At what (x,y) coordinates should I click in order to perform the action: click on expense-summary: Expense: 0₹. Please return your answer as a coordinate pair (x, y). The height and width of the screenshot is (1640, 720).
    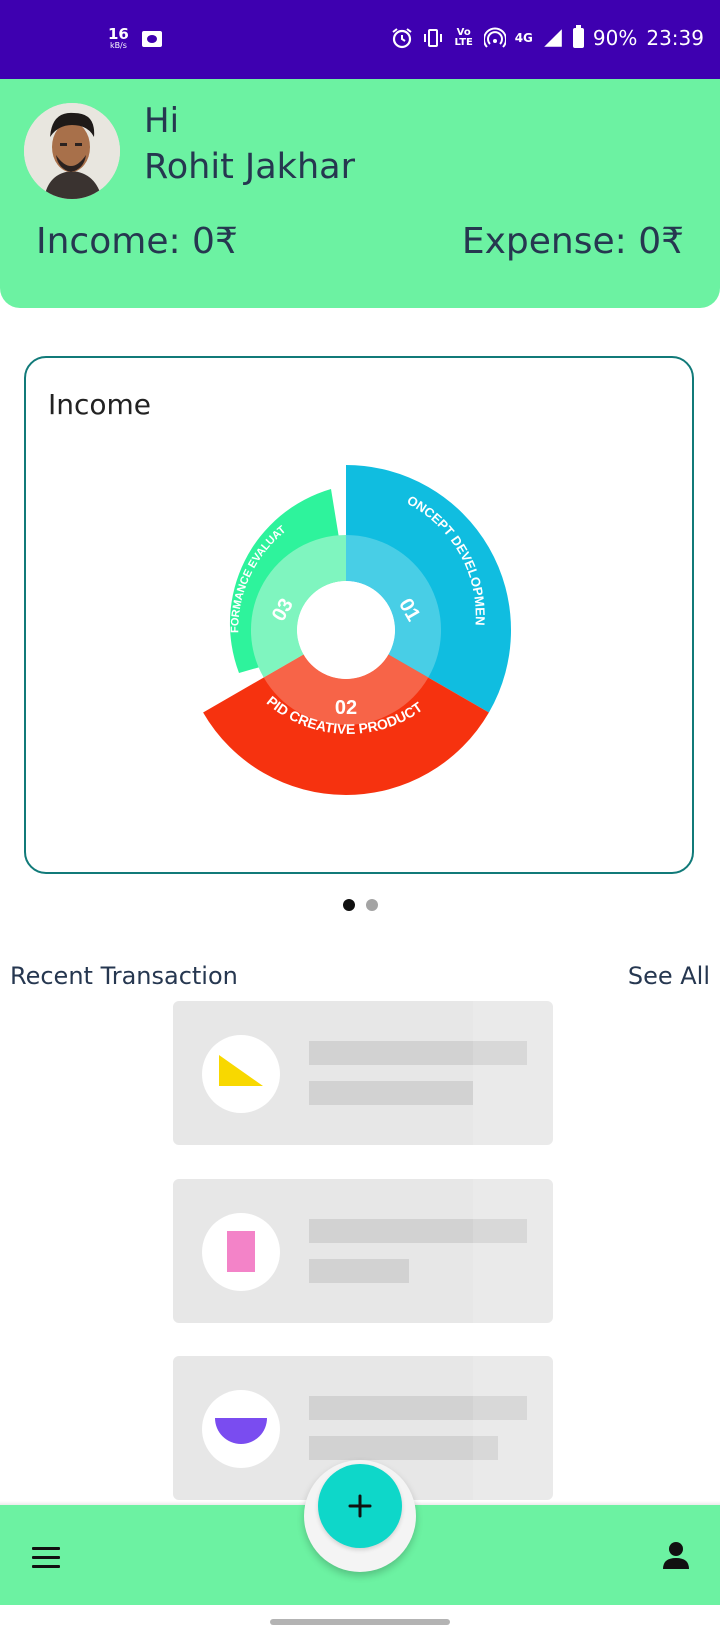
    Looking at the image, I should click on (572, 241).